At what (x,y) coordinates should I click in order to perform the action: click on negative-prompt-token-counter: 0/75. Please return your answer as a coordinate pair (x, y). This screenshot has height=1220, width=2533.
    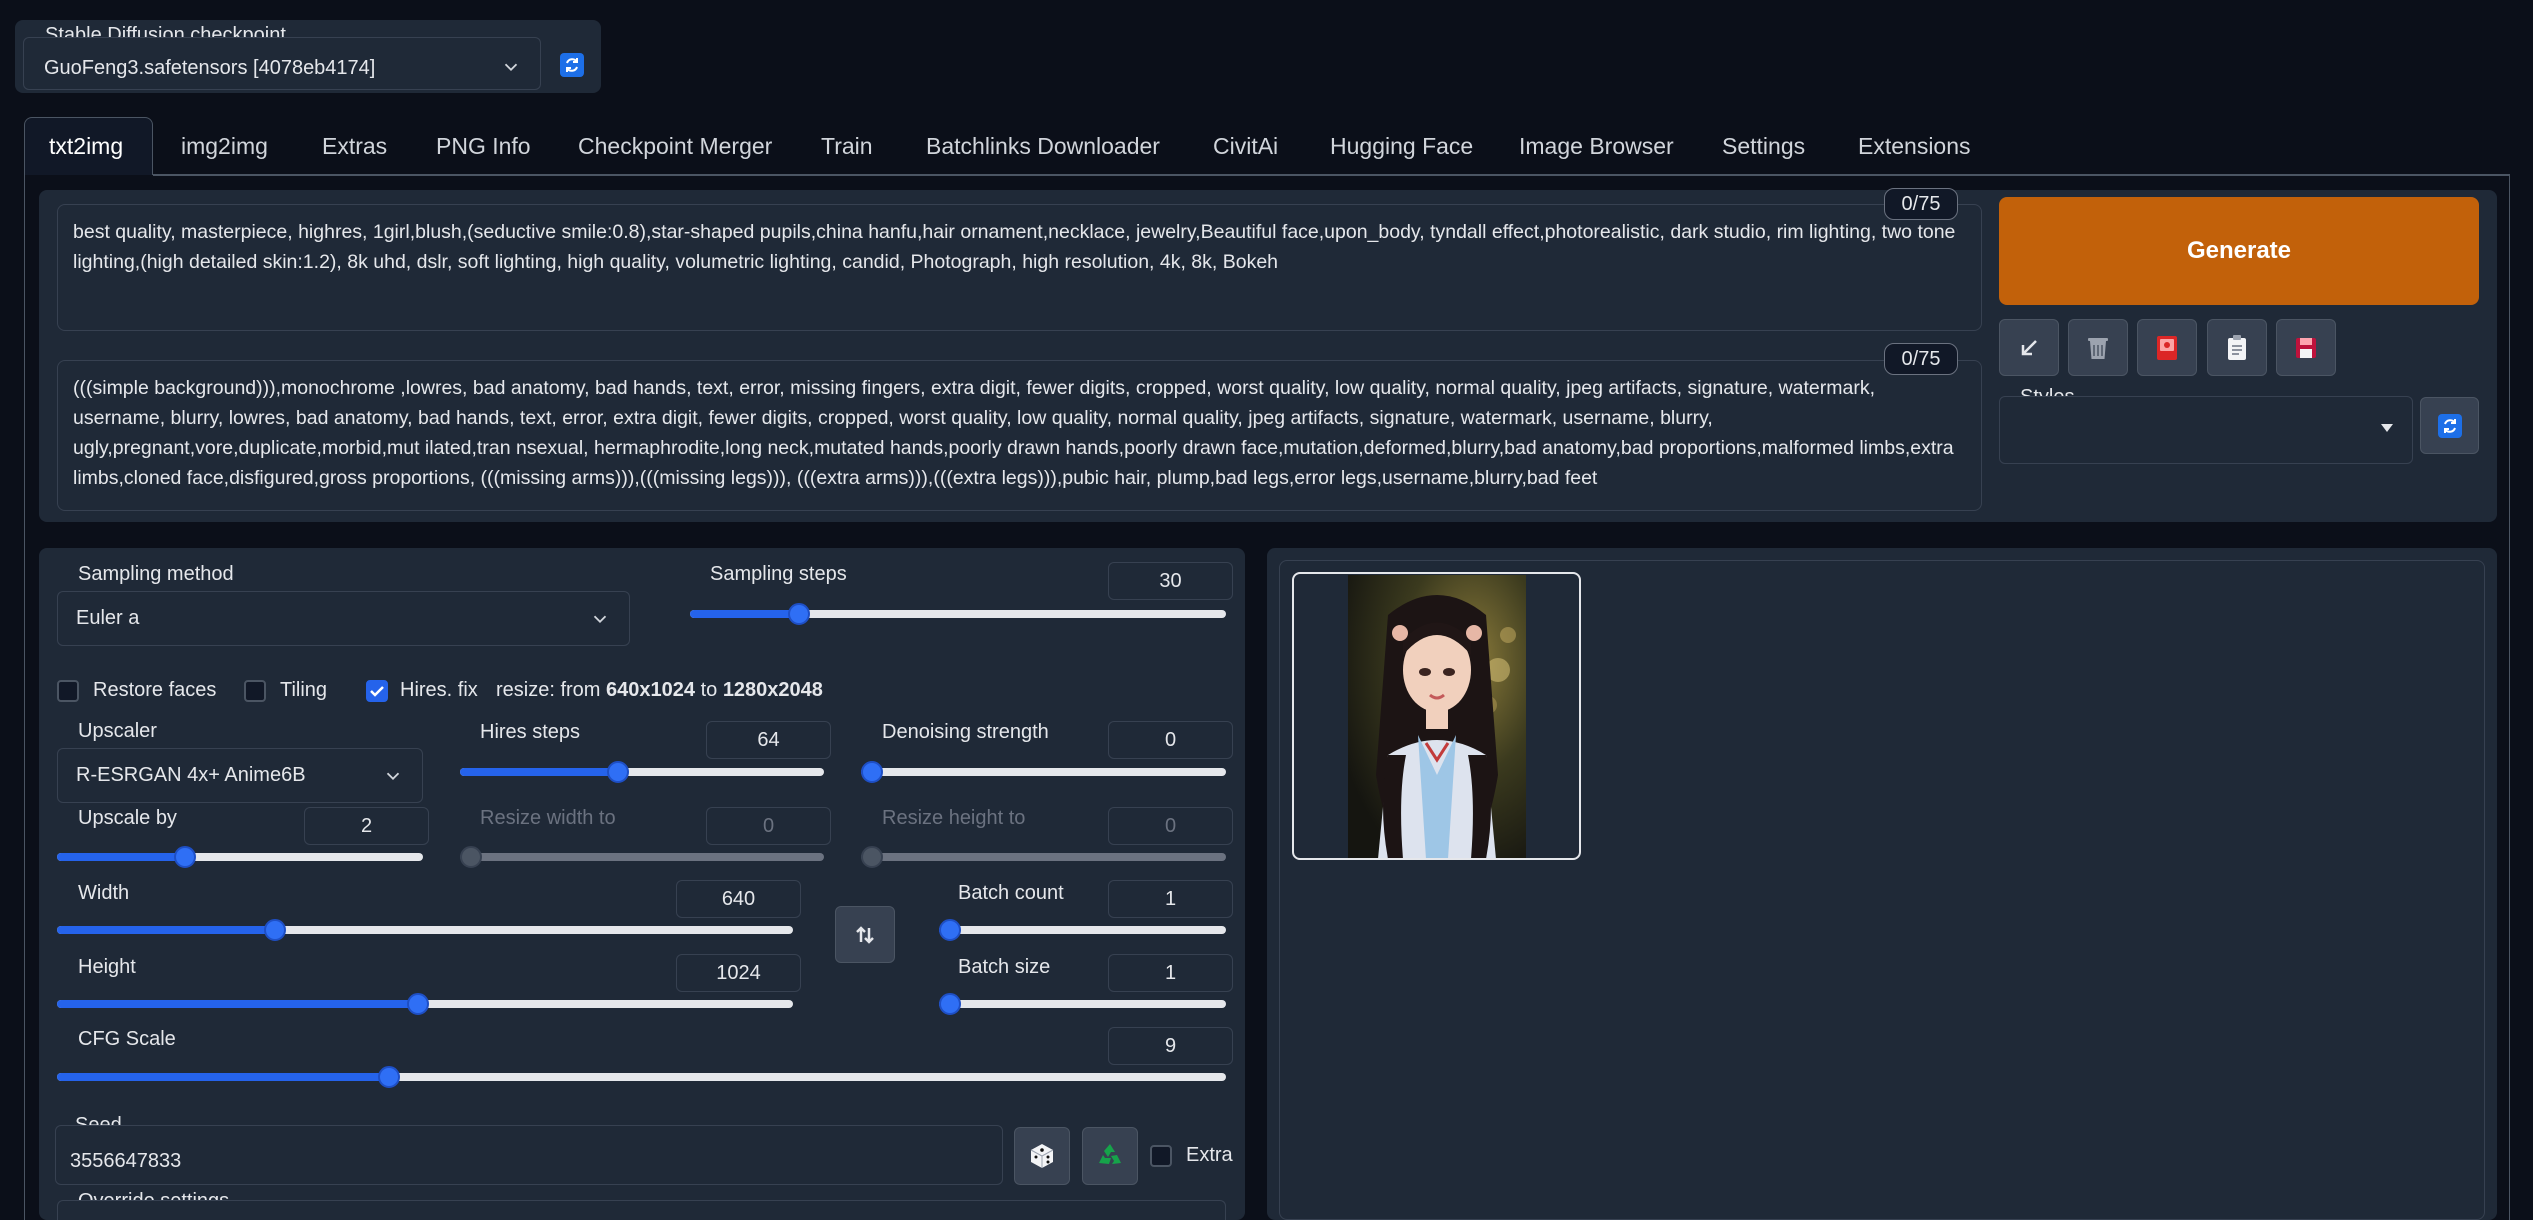
    Looking at the image, I should click on (1921, 359).